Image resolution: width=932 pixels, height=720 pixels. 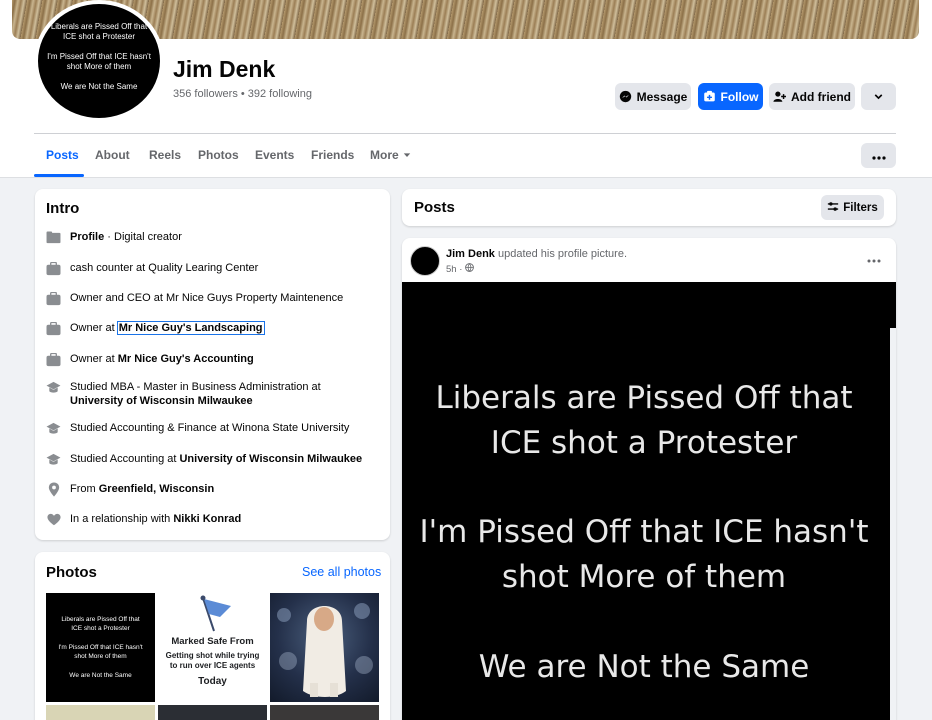 What do you see at coordinates (212, 665) in the screenshot?
I see `marked-safe-subtitle-line: to run over ICE agents` at bounding box center [212, 665].